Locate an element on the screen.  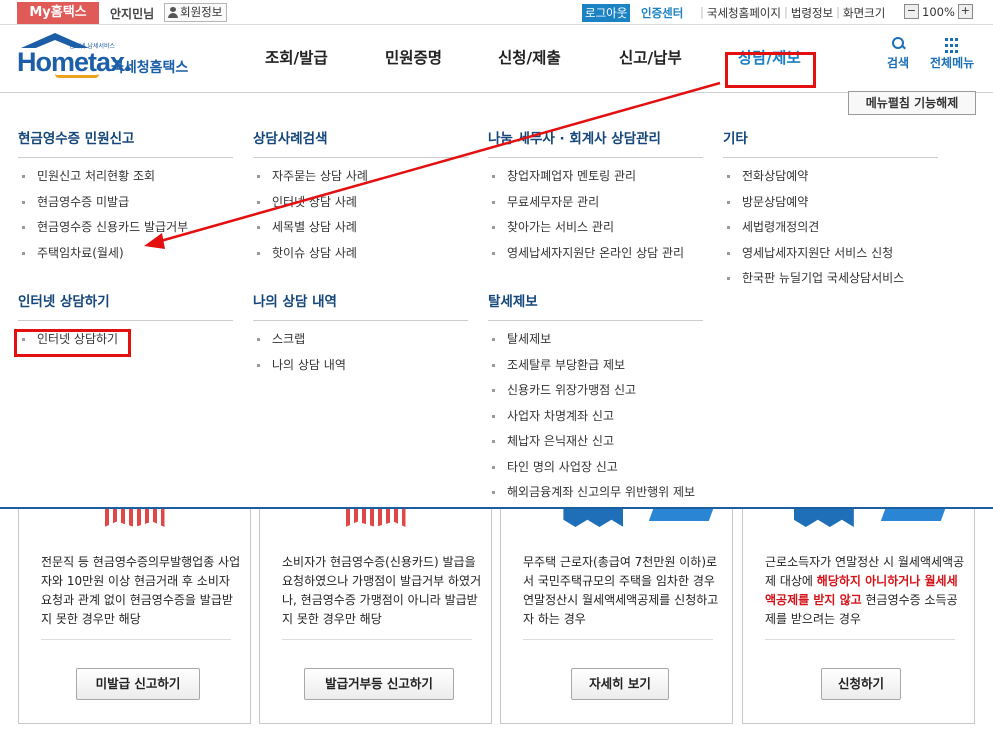
apply-button: 신청하기 is located at coordinates (861, 684).